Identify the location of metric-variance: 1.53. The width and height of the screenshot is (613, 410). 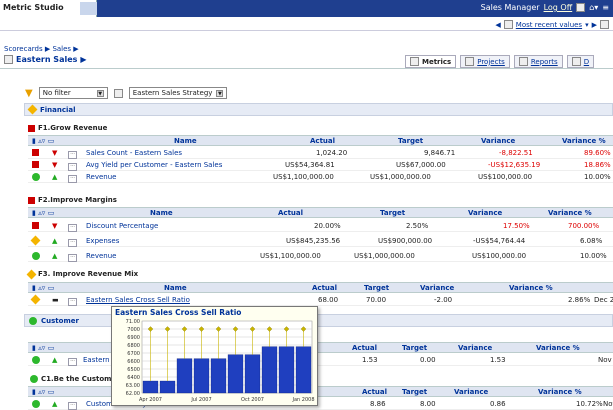
(498, 360).